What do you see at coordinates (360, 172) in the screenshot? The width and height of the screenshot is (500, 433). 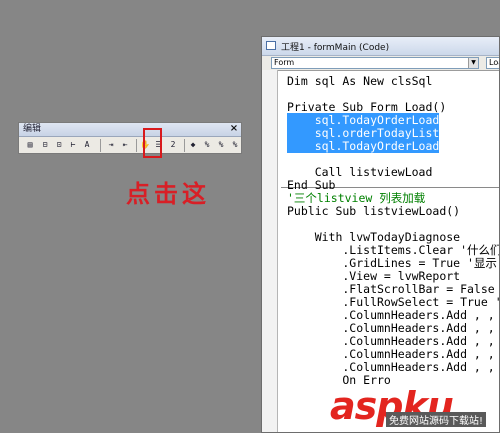 I see `code-text: Call listviewLoad` at bounding box center [360, 172].